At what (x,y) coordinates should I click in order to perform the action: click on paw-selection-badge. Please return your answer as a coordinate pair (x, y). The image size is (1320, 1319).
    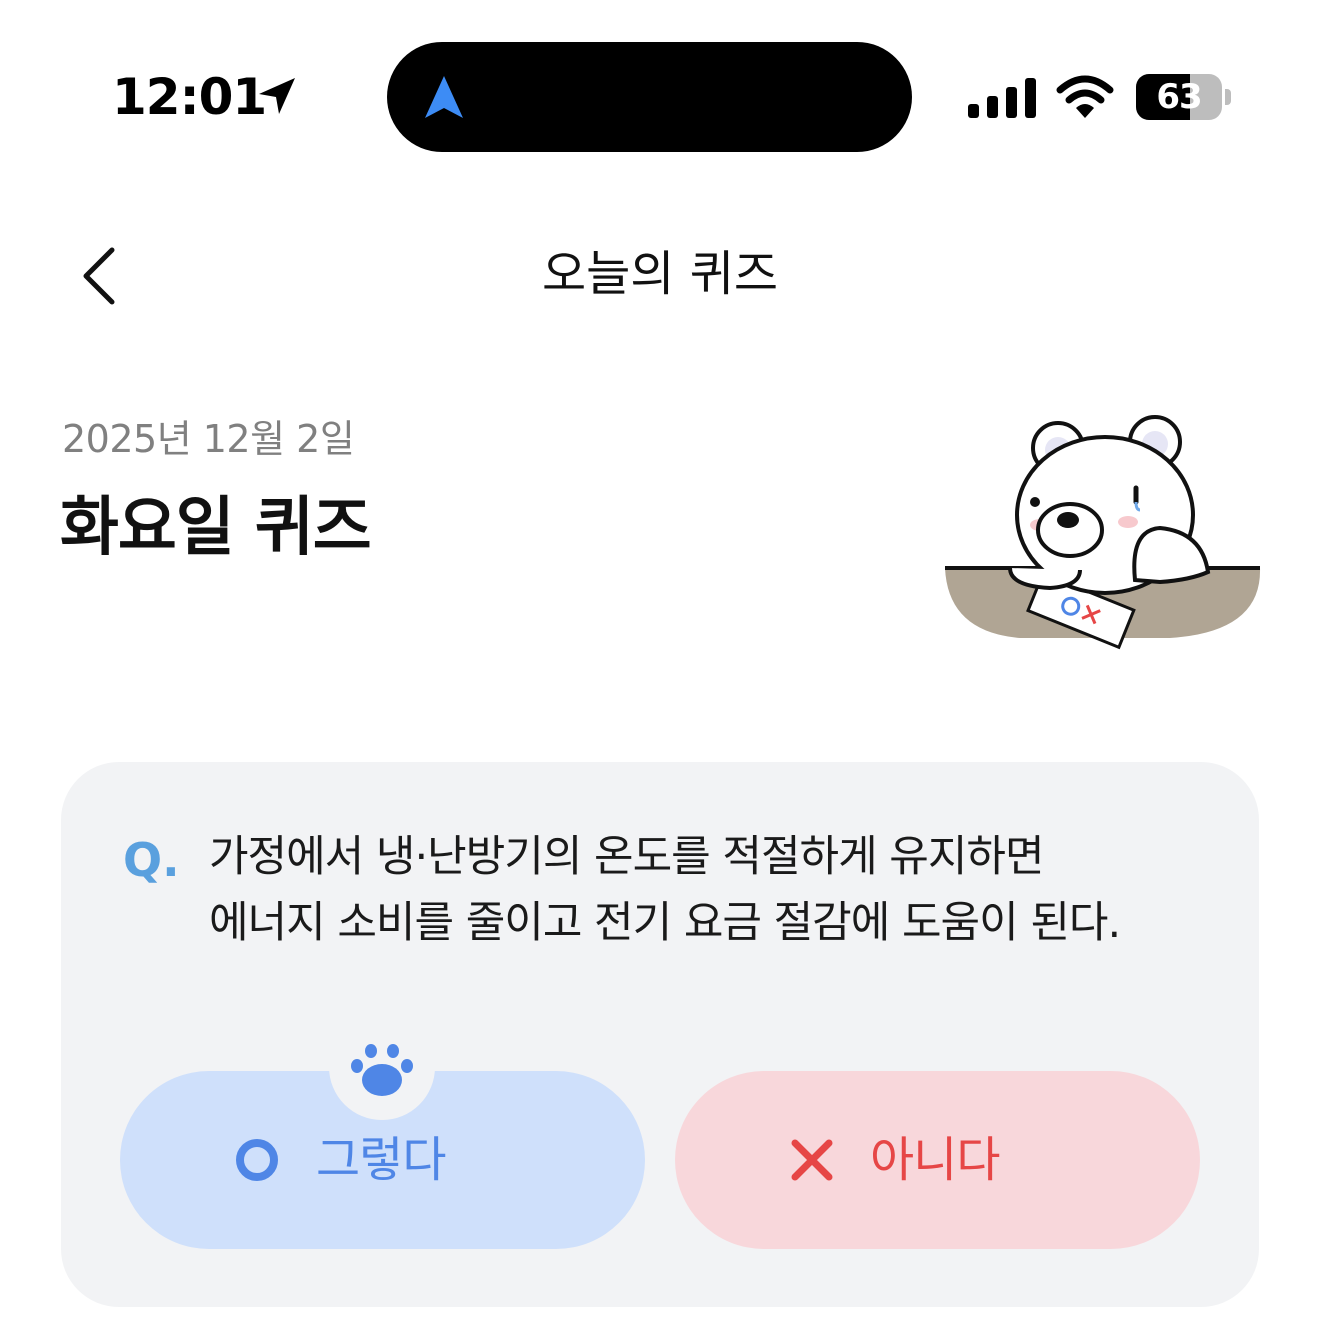
    Looking at the image, I should click on (382, 1067).